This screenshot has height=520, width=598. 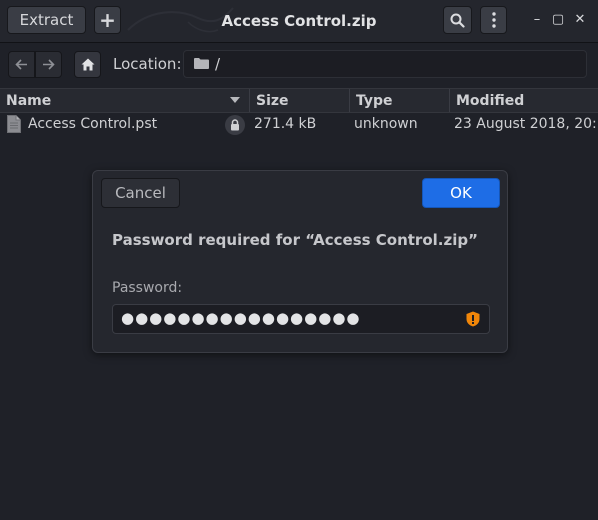 I want to click on file-size: 271.4 kB, so click(x=285, y=124).